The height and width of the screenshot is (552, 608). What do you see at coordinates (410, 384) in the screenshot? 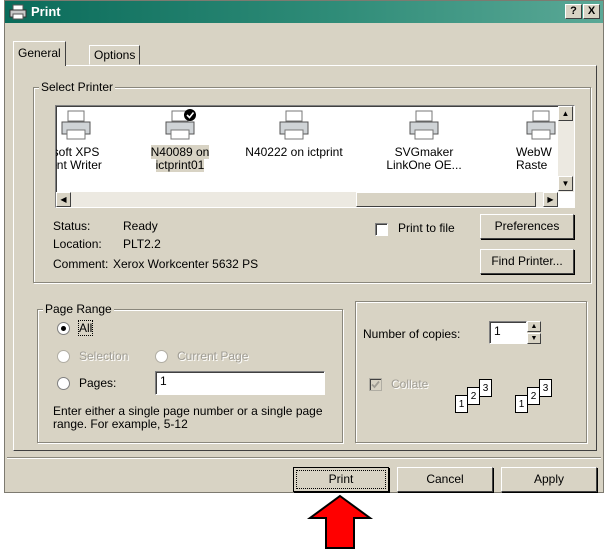
I see `collate-label: Collate` at bounding box center [410, 384].